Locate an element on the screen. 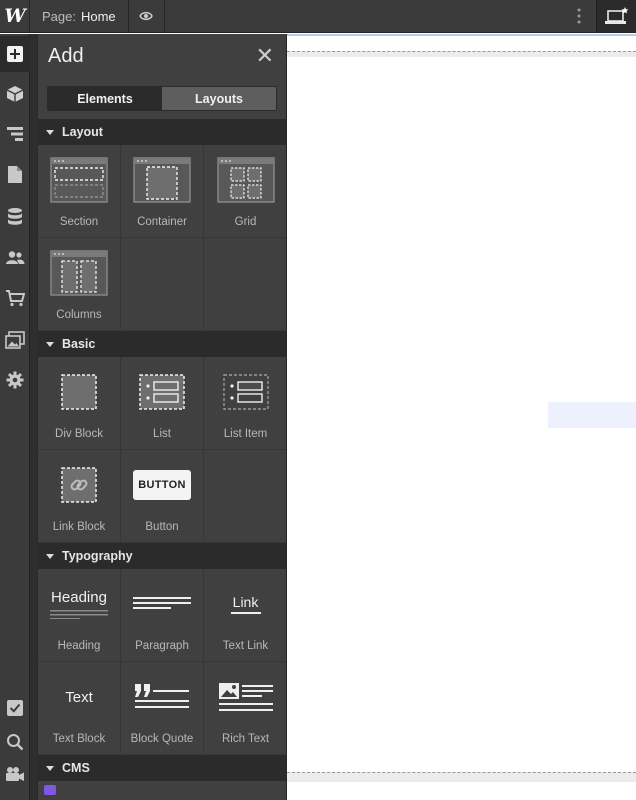  element-label: Button is located at coordinates (162, 527).